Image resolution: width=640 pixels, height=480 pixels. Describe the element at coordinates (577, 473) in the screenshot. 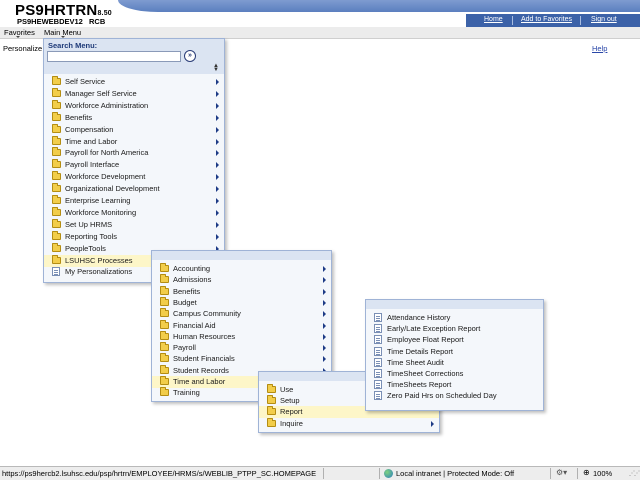

I see `status-divider` at that location.